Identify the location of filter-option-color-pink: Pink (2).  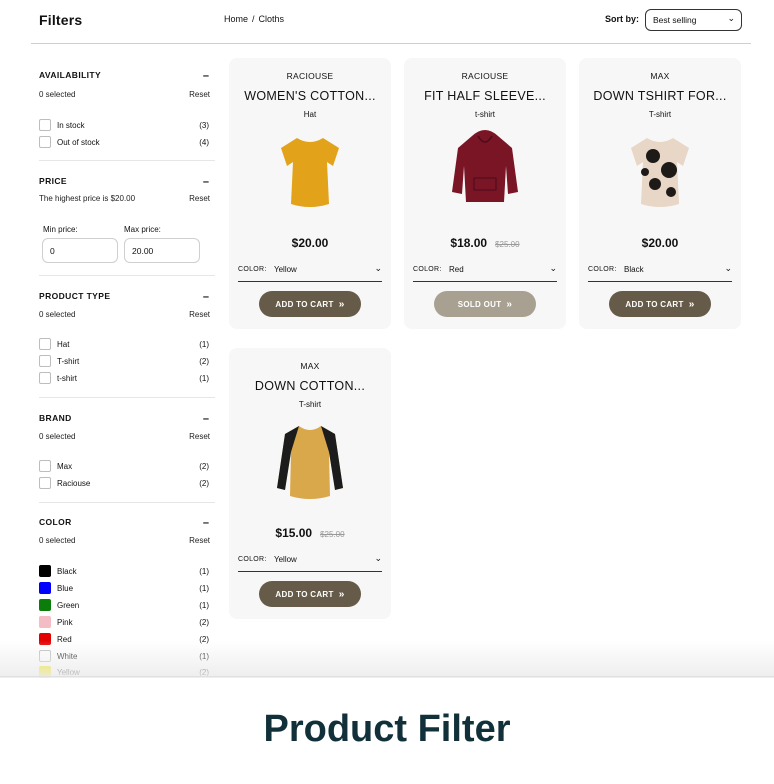
(124, 622).